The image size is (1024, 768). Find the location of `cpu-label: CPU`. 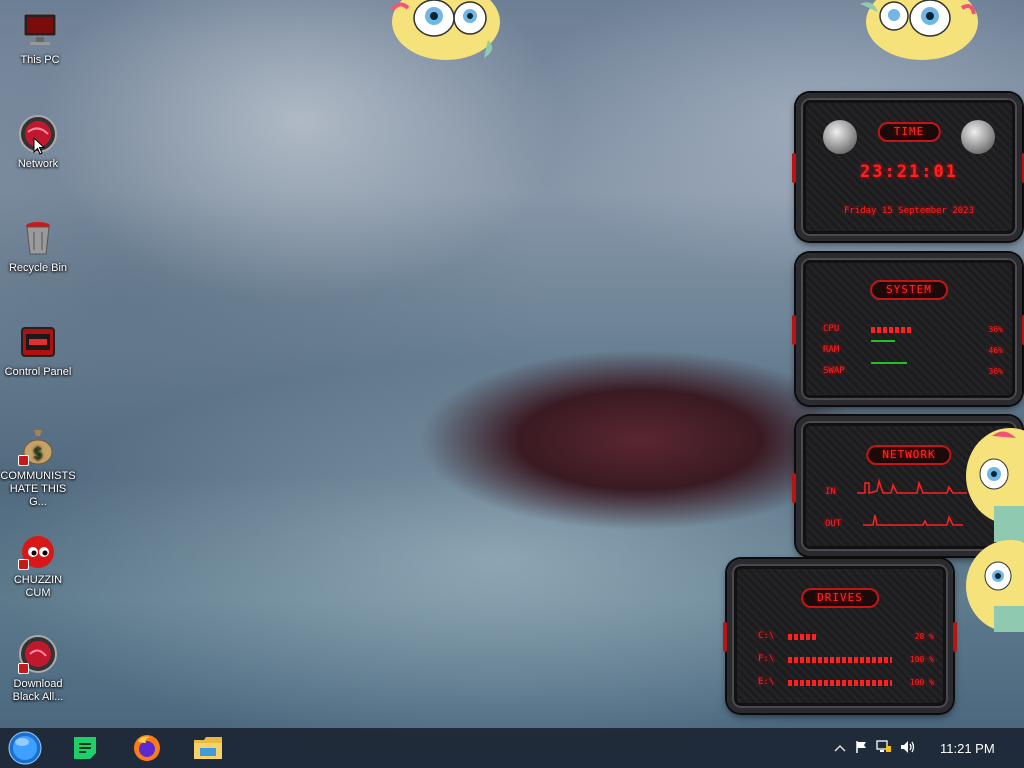

cpu-label: CPU is located at coordinates (831, 329).